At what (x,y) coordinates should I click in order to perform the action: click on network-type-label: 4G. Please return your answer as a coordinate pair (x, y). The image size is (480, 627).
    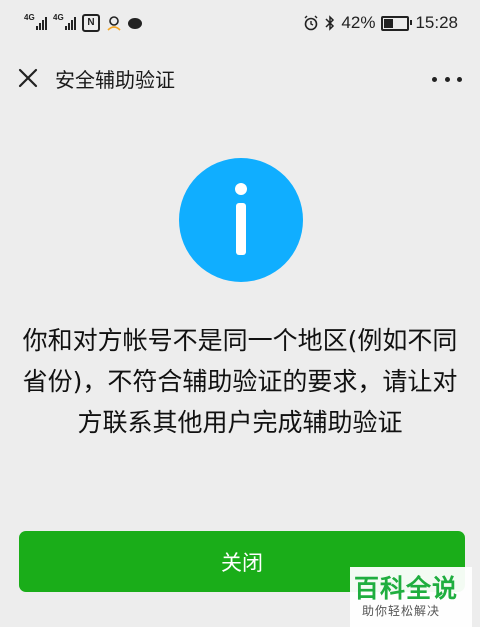
    Looking at the image, I should click on (29, 17).